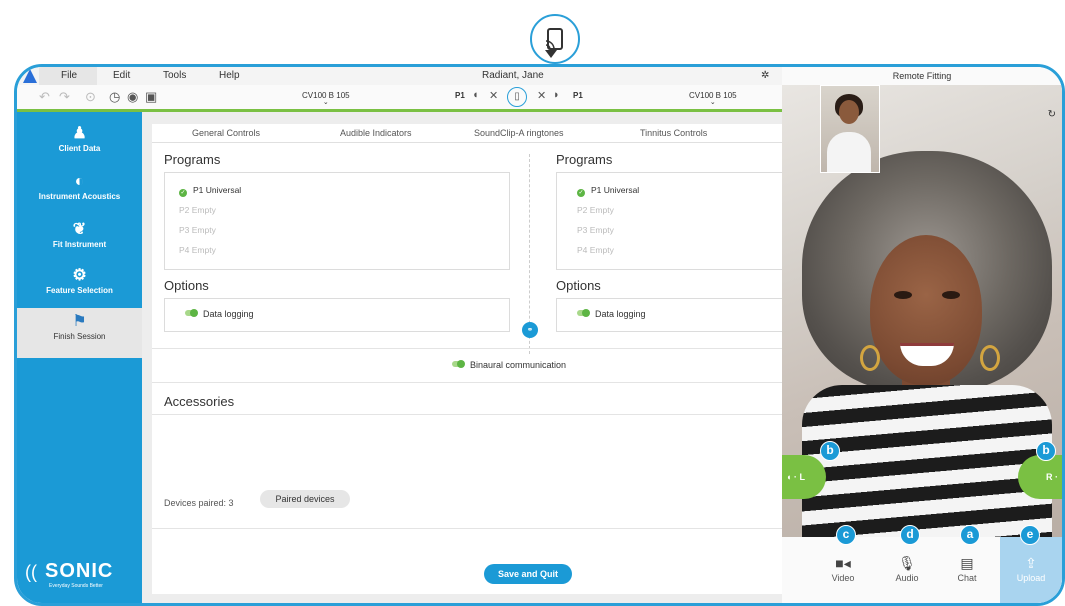  What do you see at coordinates (493, 95) in the screenshot?
I see `mute-icon: ✕` at bounding box center [493, 95].